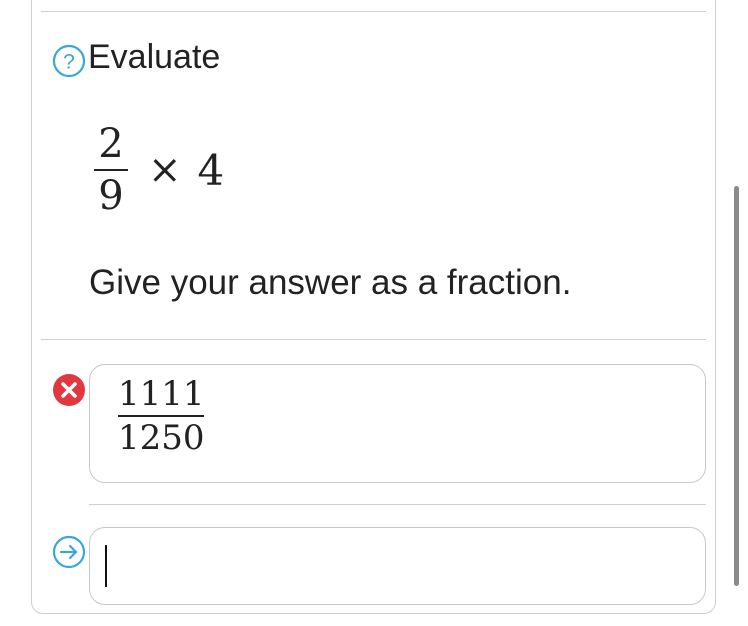 The width and height of the screenshot is (748, 626). I want to click on fraction-numerator: 2, so click(111, 144).